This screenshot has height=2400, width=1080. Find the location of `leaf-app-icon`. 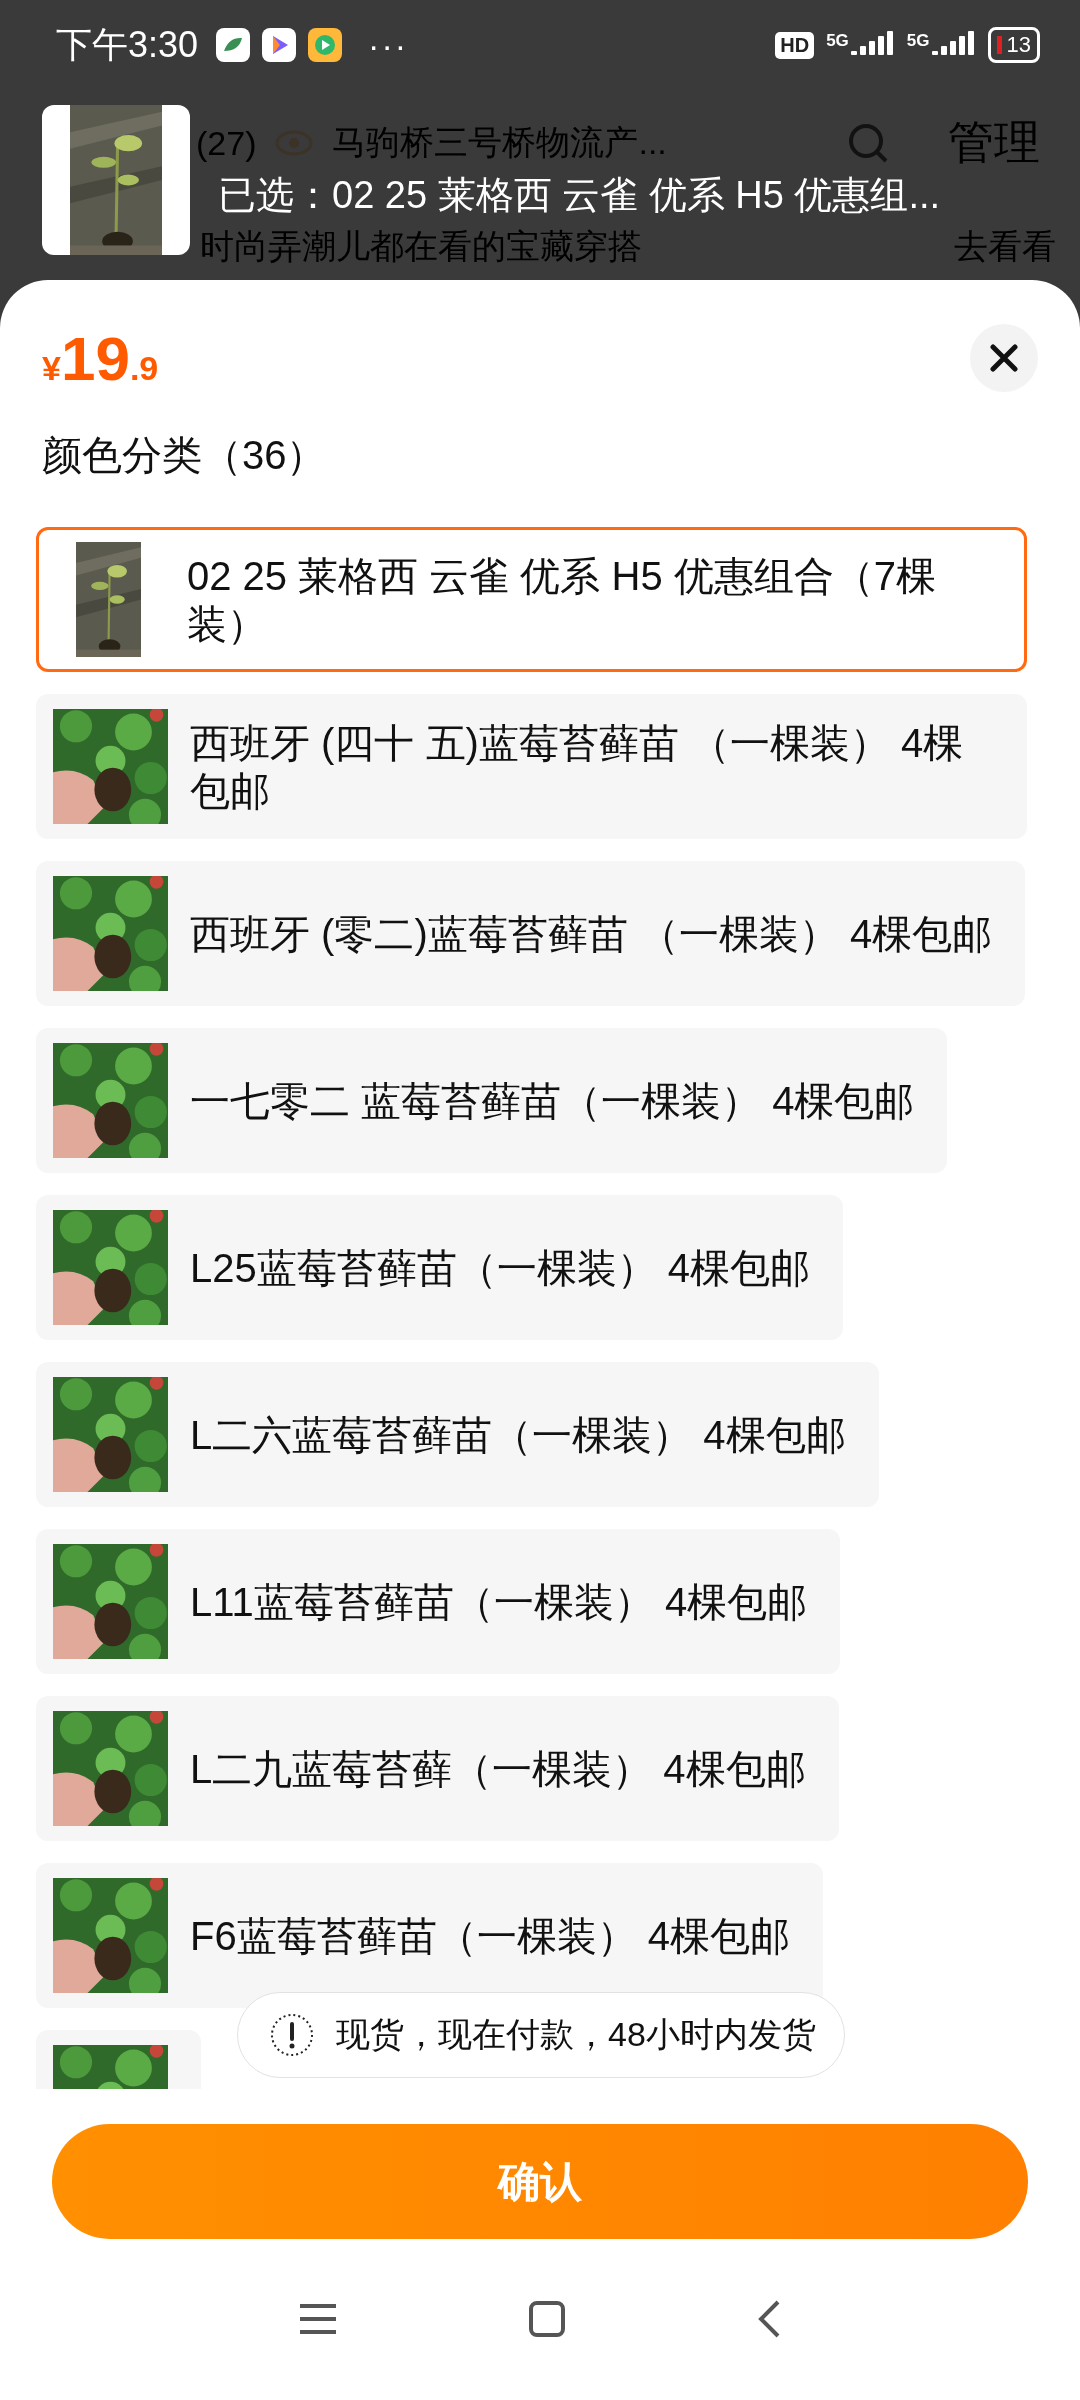

leaf-app-icon is located at coordinates (233, 45).